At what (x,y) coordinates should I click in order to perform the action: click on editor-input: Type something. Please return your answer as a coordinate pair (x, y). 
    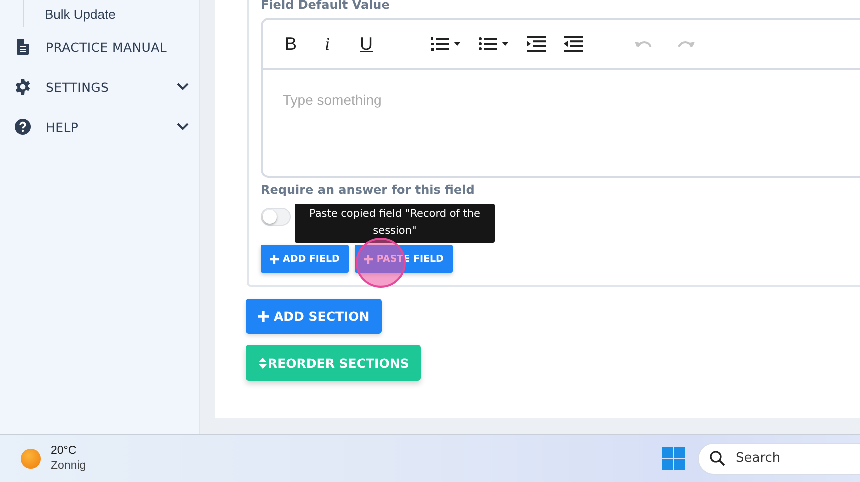
    Looking at the image, I should click on (423, 89).